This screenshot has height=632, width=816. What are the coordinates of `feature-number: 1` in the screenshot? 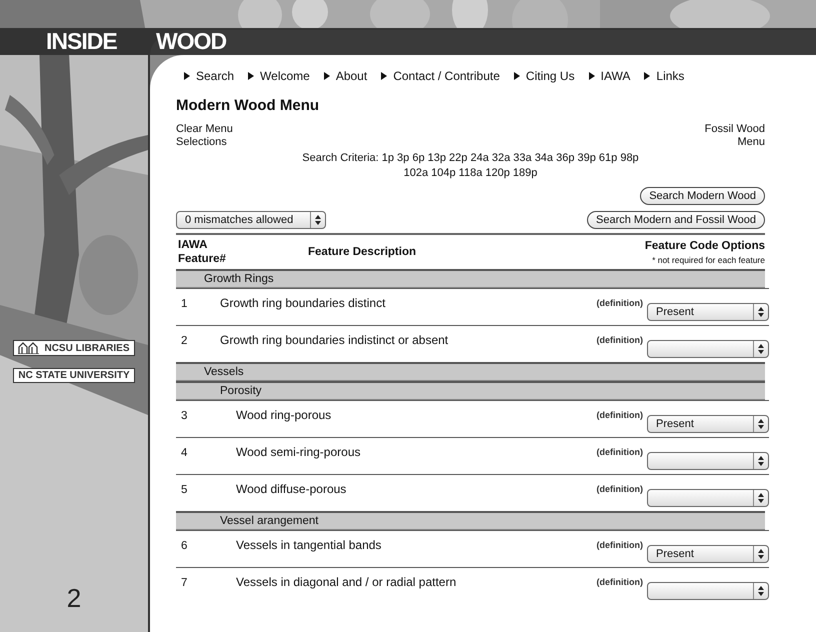 It's located at (184, 304).